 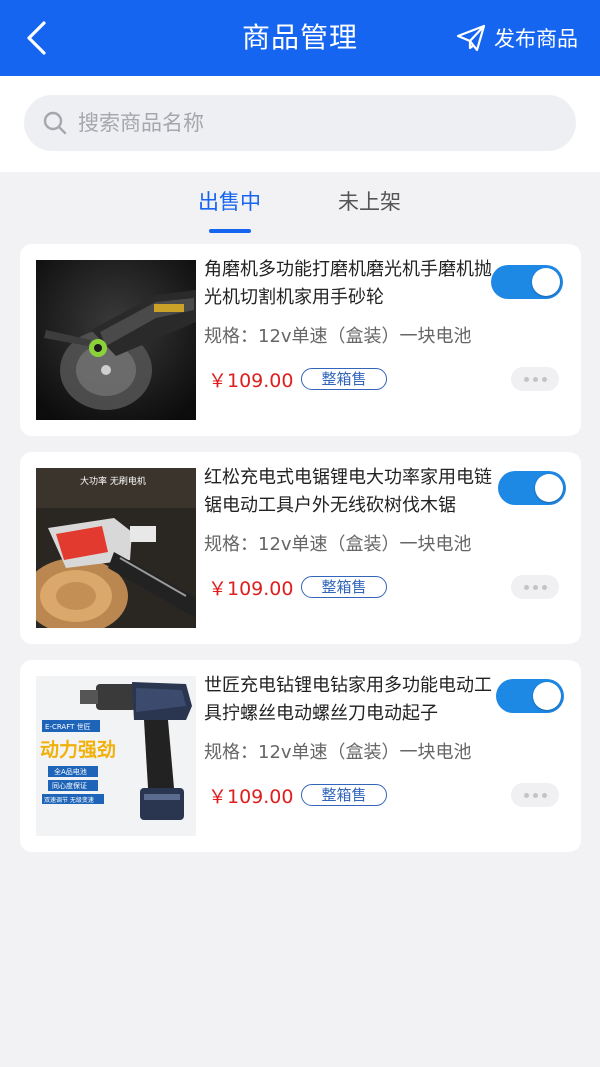 I want to click on publish-label: 发布商品, so click(x=536, y=39).